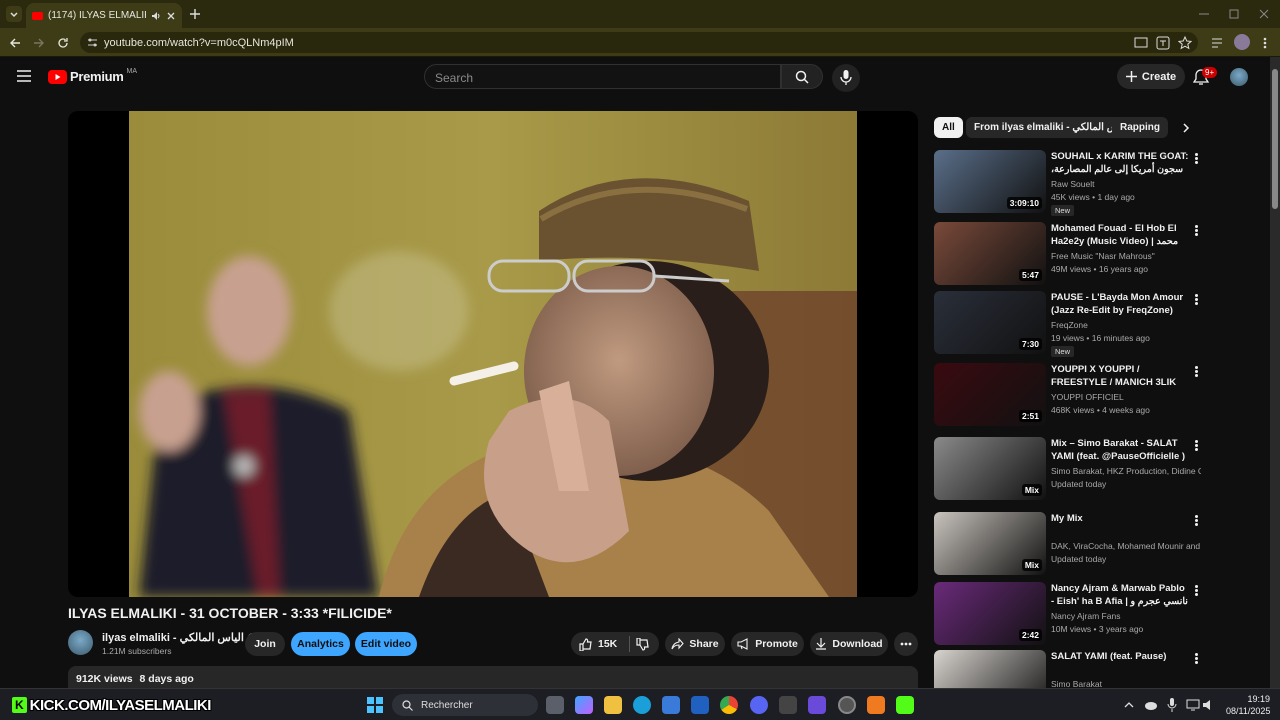 The image size is (1280, 720). What do you see at coordinates (39, 43) in the screenshot?
I see `forward-icon` at bounding box center [39, 43].